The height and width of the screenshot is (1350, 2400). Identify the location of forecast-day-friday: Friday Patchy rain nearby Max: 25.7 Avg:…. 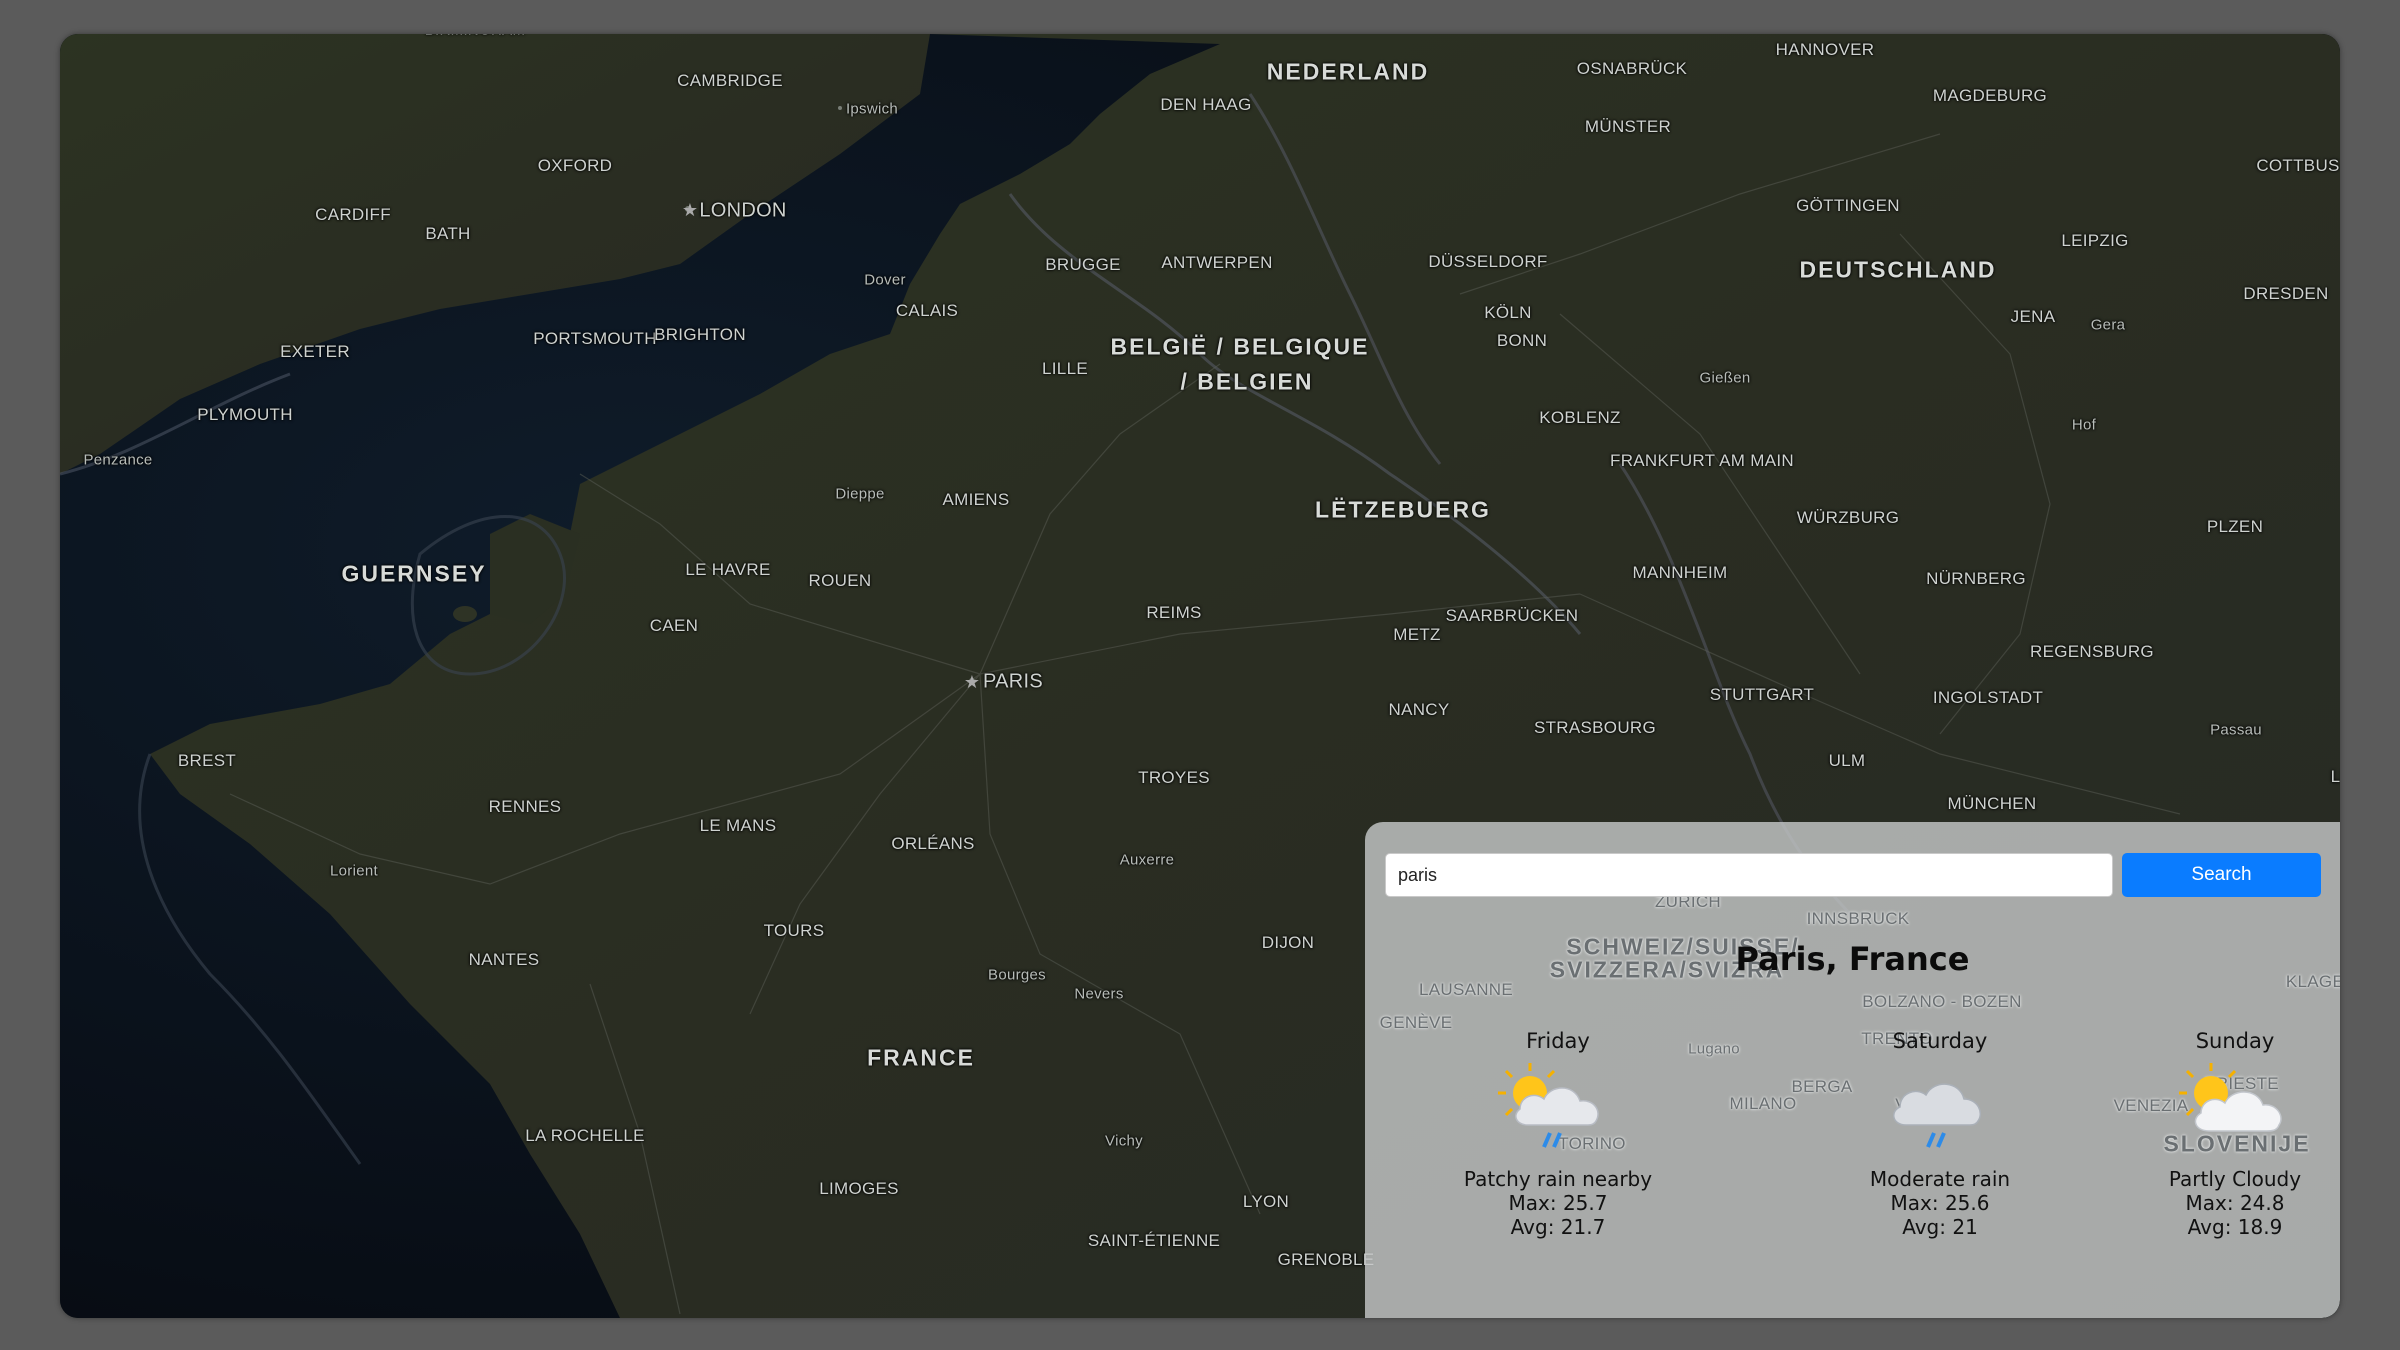
(1558, 1133).